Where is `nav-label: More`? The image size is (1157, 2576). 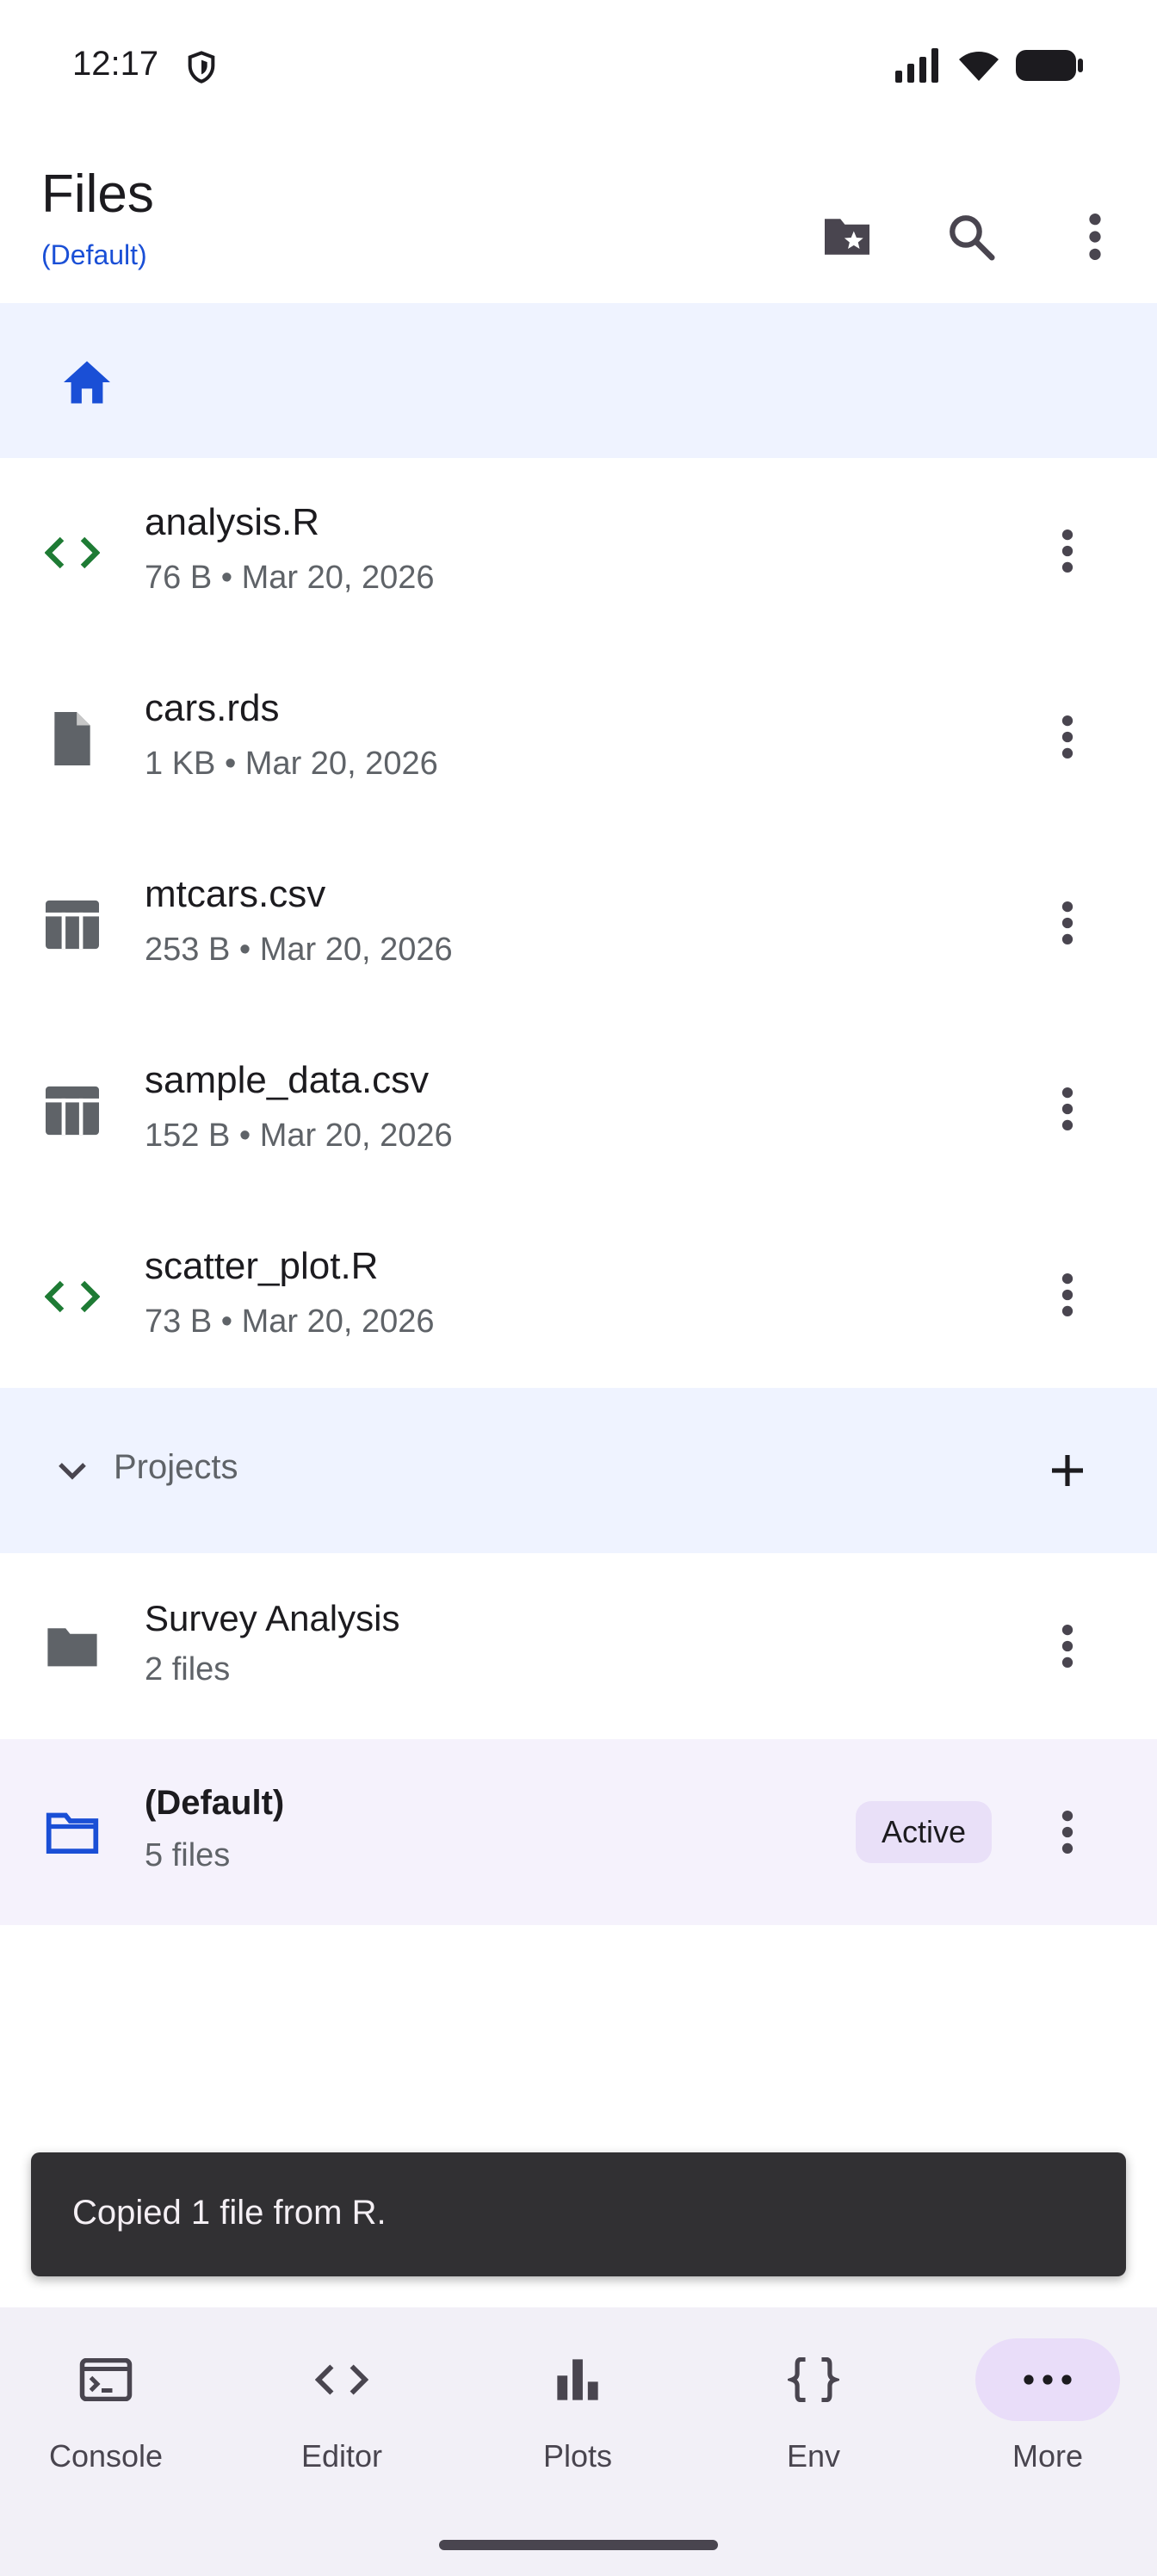 nav-label: More is located at coordinates (1048, 2456).